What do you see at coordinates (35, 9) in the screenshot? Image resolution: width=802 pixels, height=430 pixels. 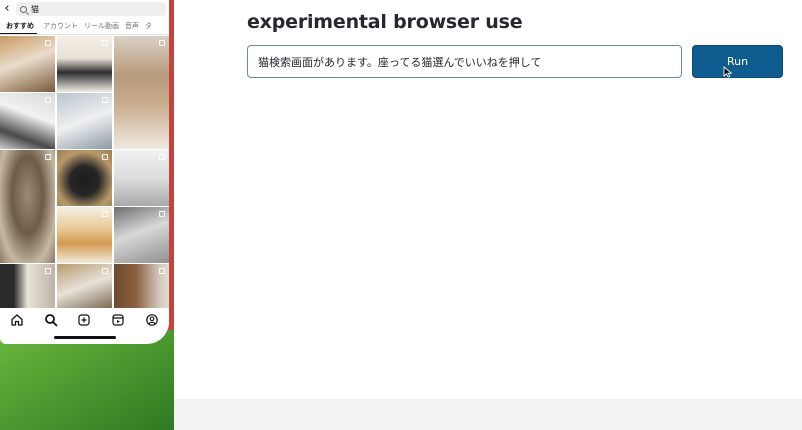 I see `search-query: 猫` at bounding box center [35, 9].